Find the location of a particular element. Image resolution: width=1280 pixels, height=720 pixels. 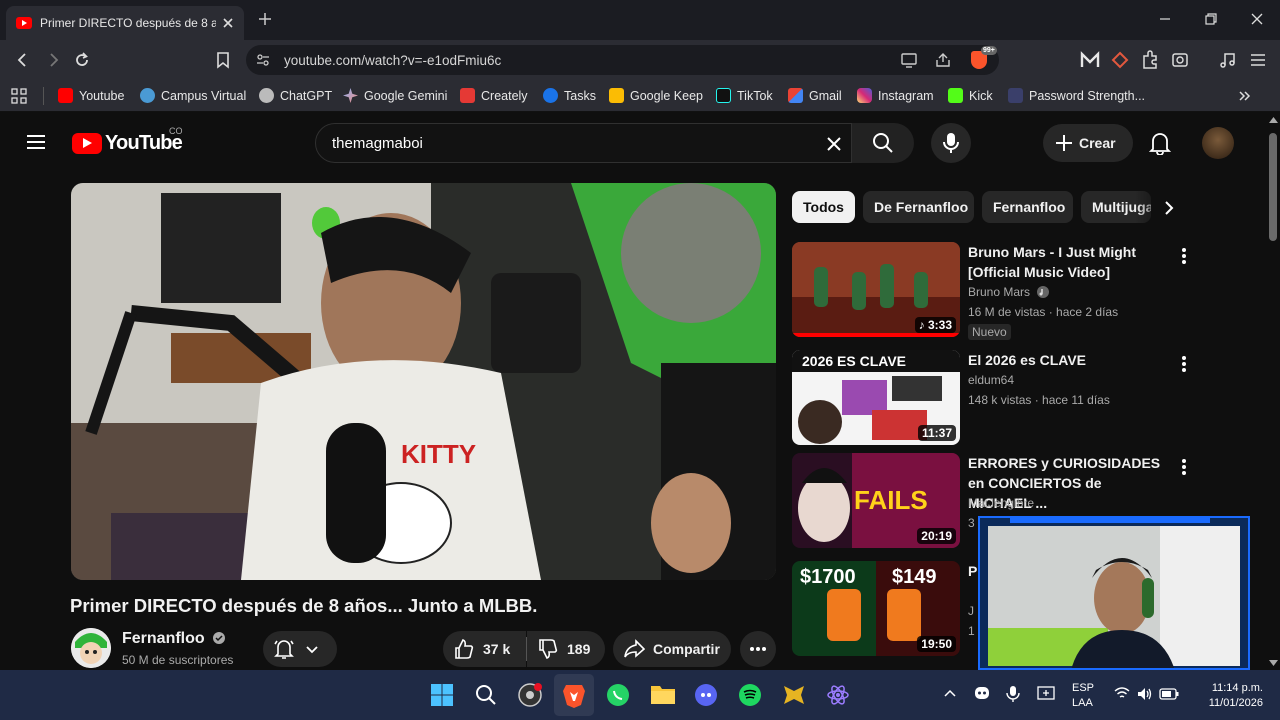

menu-icon is located at coordinates (1258, 60).